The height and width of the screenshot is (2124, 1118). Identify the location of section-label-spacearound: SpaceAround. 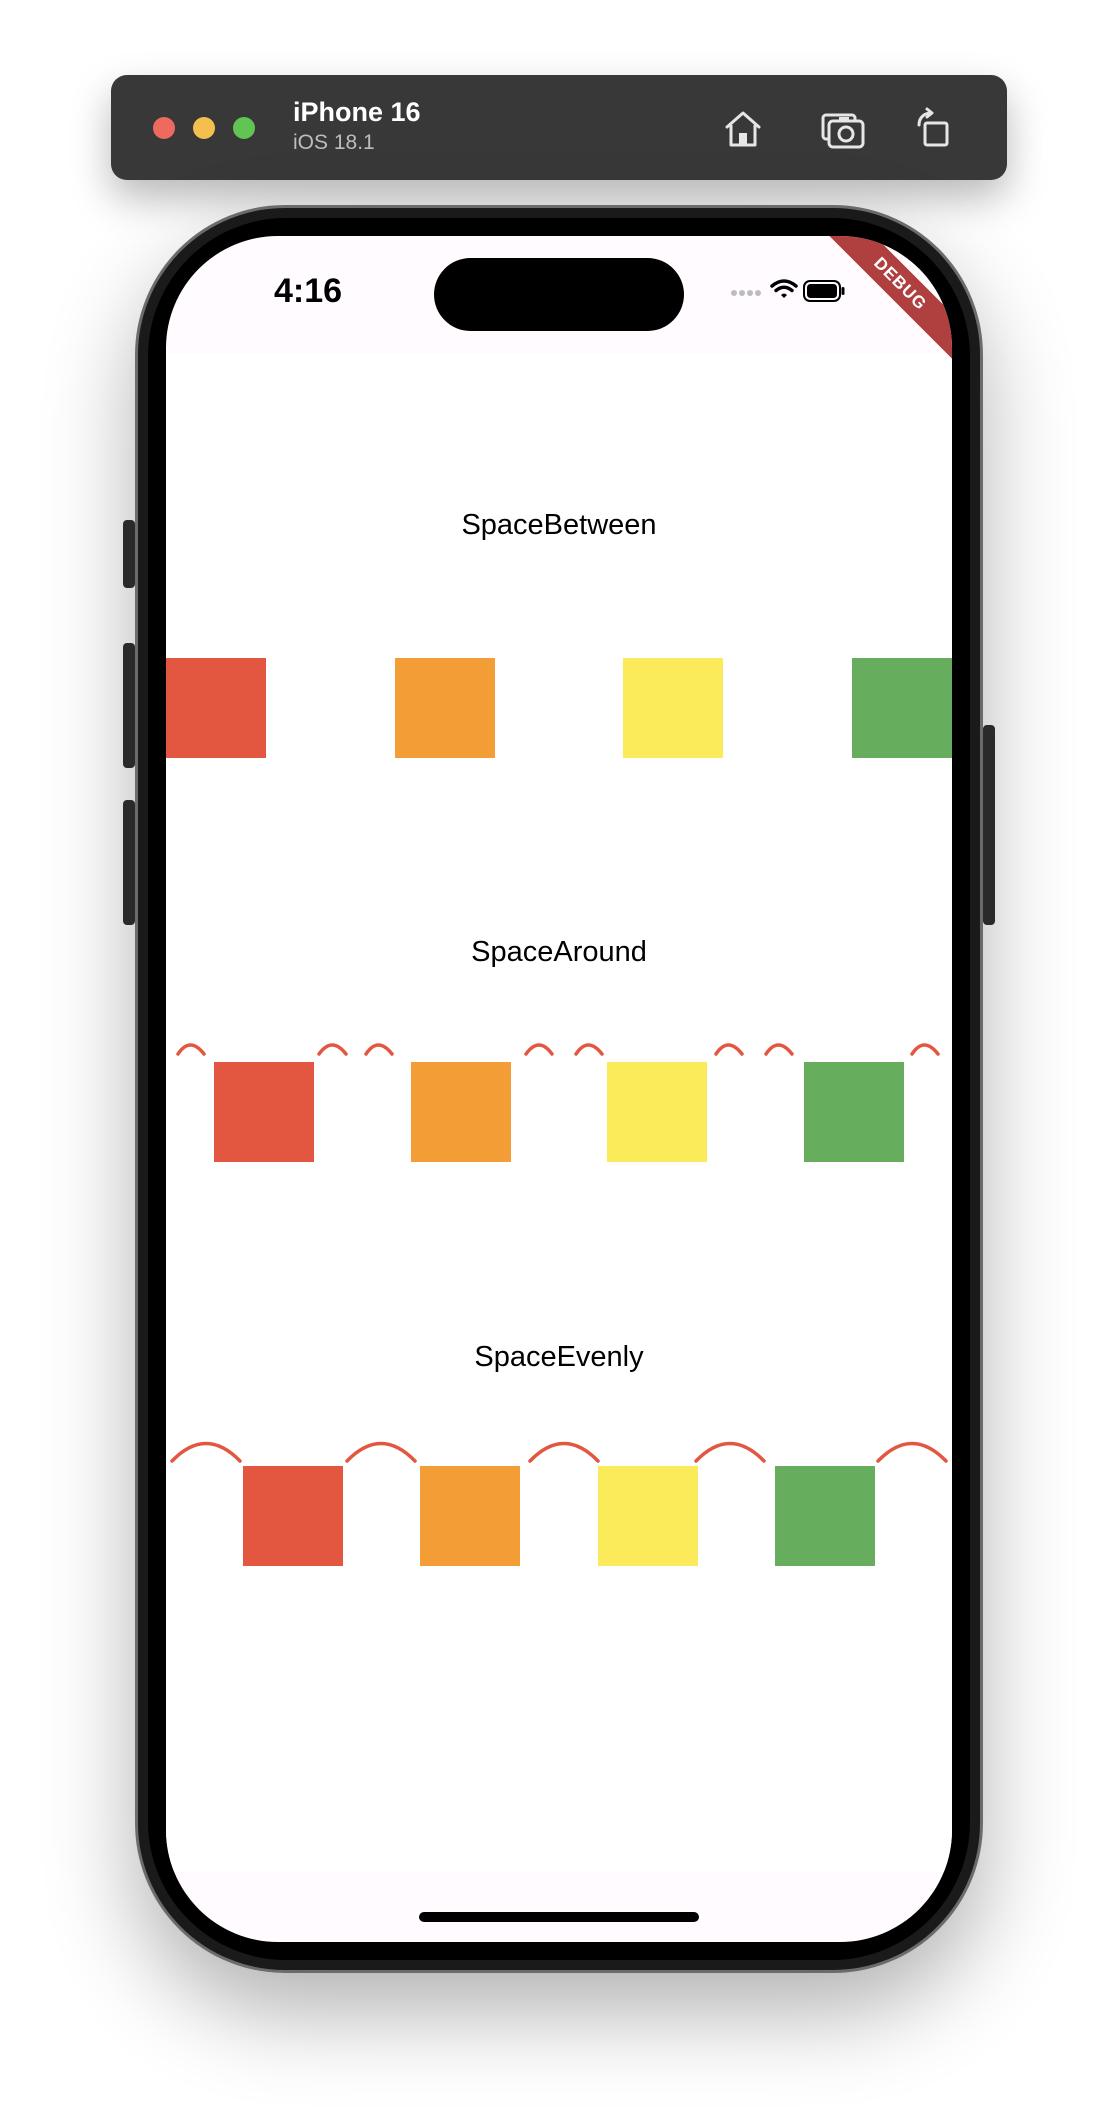
(559, 952).